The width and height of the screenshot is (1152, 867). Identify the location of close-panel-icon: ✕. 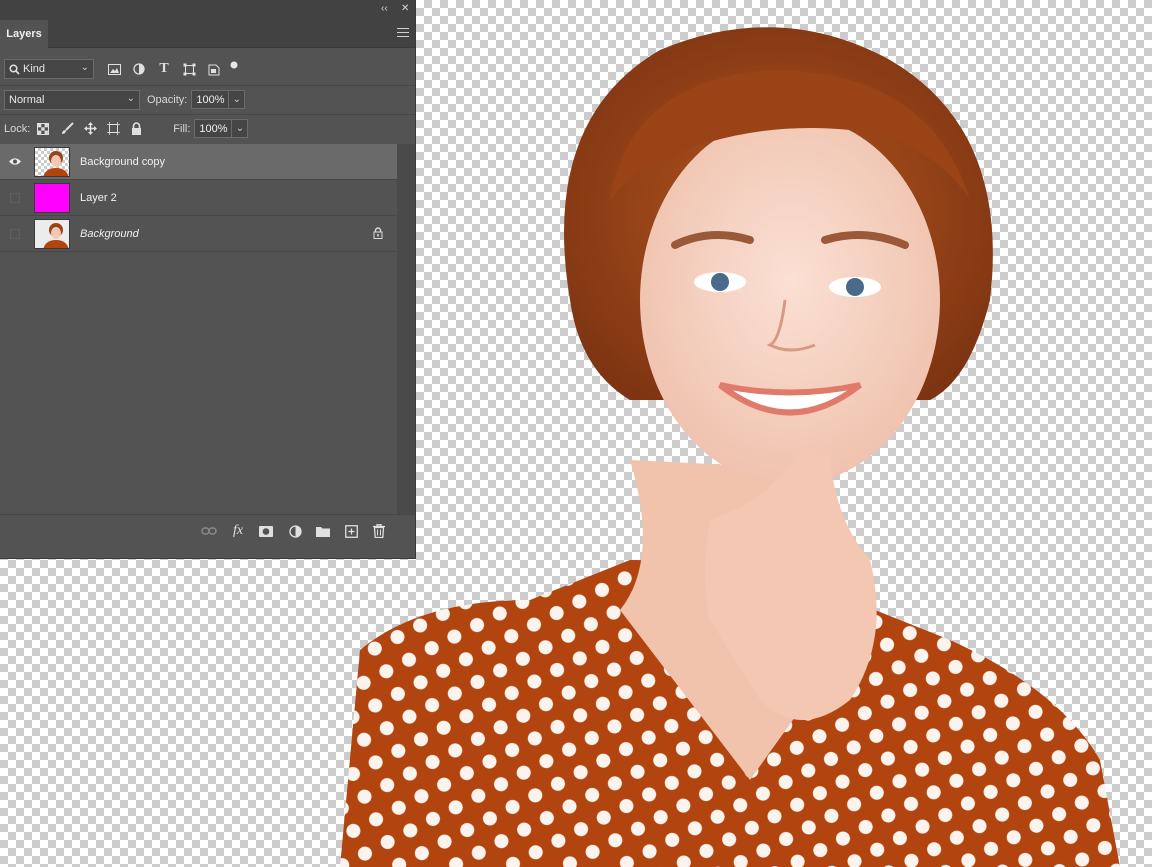
(405, 8).